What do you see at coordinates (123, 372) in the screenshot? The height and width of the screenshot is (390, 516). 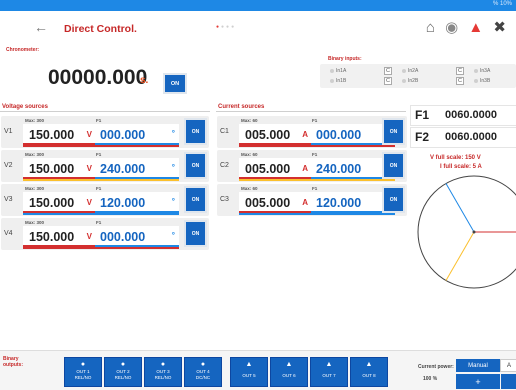 I see `output-button-2: ● OUT 2 REL/NO` at bounding box center [123, 372].